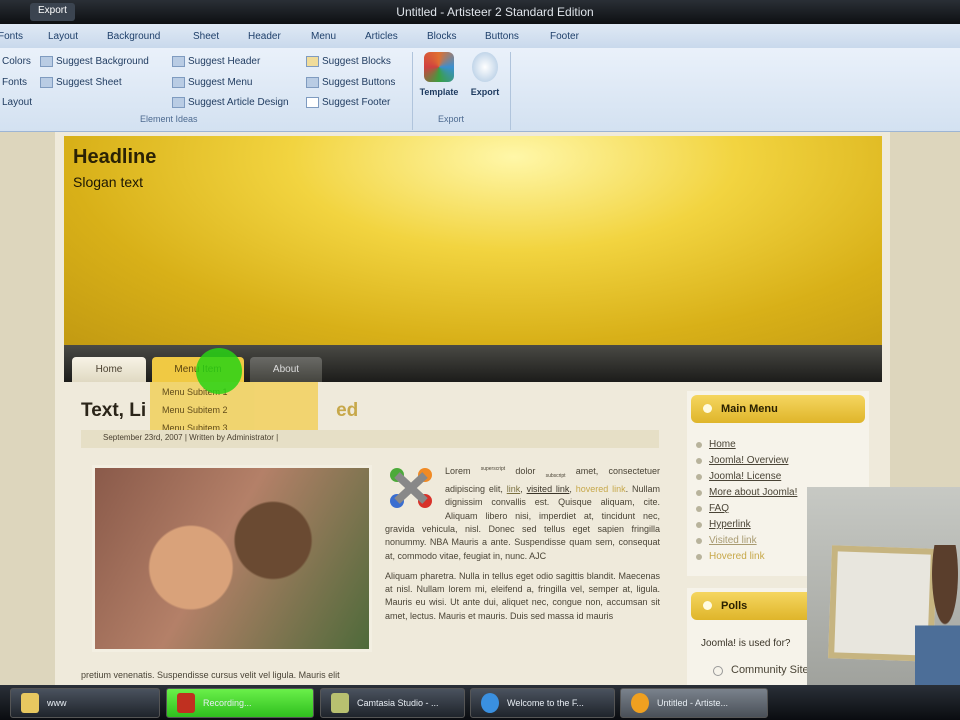 Image resolution: width=960 pixels, height=720 pixels. Describe the element at coordinates (495, 12) in the screenshot. I see `window-title: Untitled - Artisteer 2 Standard Edition` at that location.